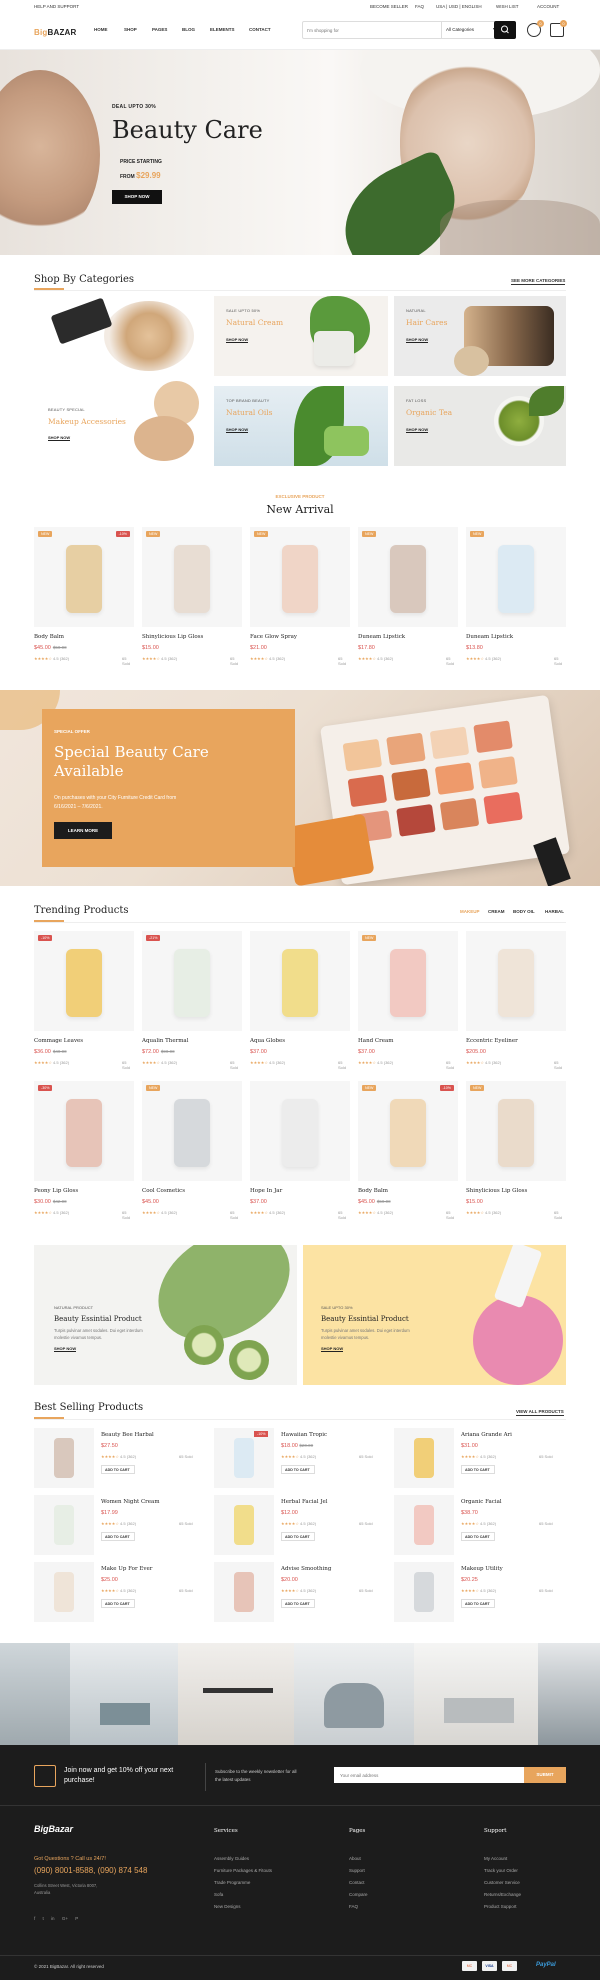  Describe the element at coordinates (76, 1918) in the screenshot. I see `pinterest-icon: P` at that location.